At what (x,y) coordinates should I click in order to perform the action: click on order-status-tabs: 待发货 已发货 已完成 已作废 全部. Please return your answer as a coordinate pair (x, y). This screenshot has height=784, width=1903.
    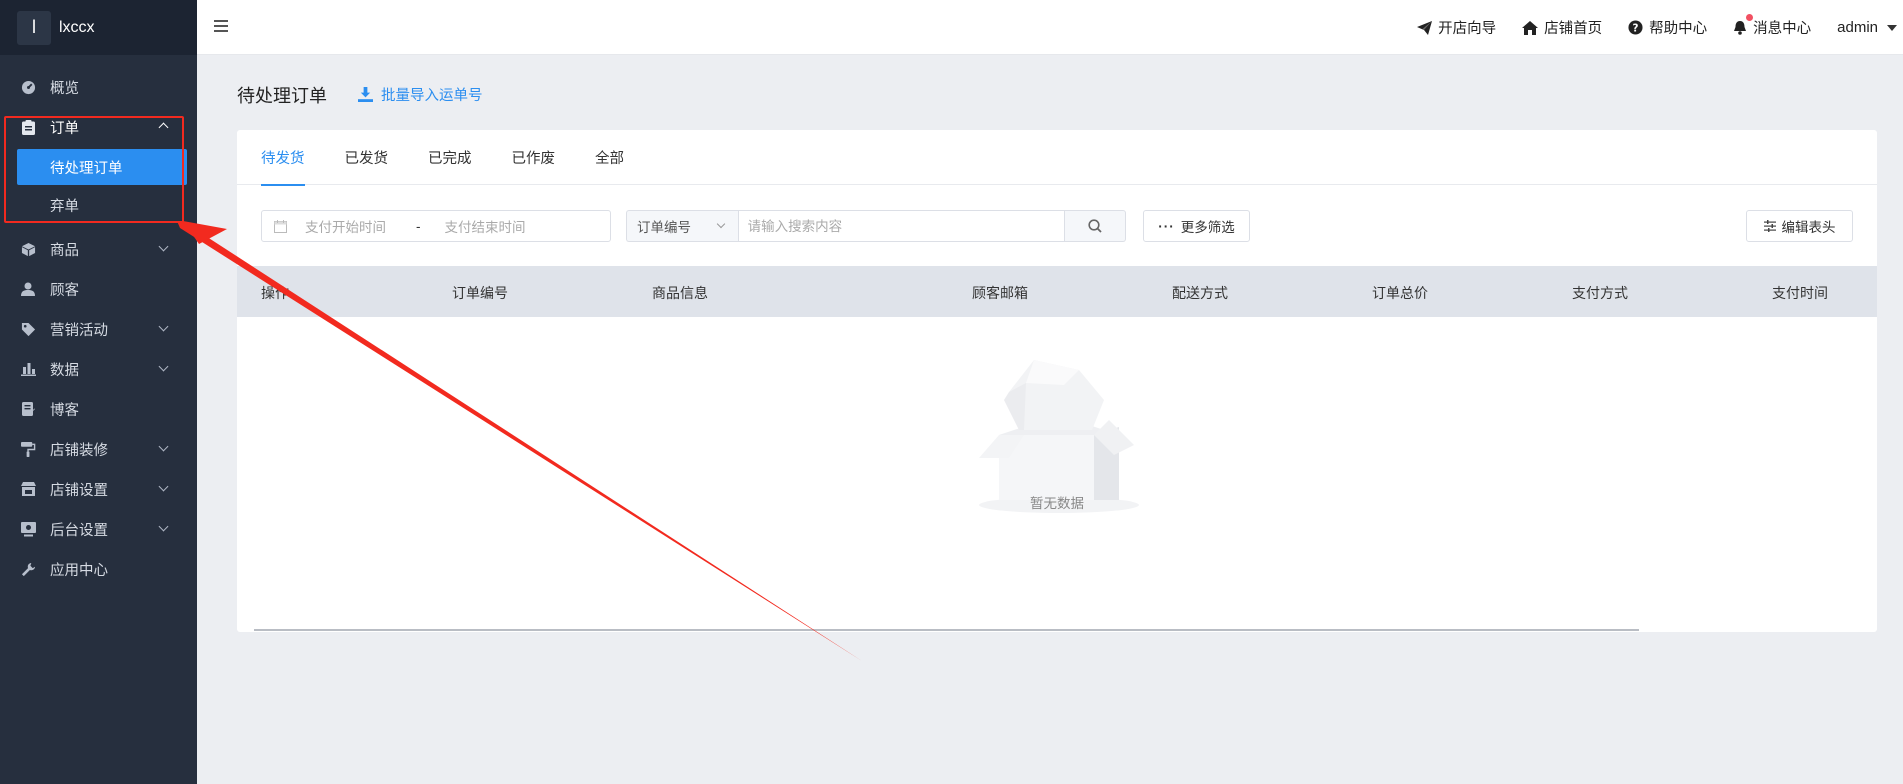
    Looking at the image, I should click on (1057, 158).